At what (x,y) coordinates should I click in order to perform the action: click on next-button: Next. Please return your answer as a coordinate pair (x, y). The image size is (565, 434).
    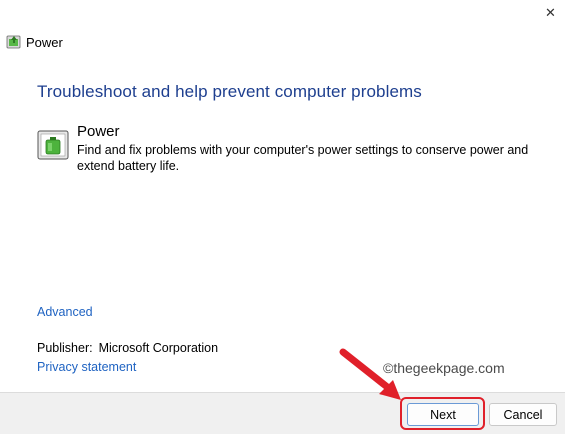
    Looking at the image, I should click on (443, 414).